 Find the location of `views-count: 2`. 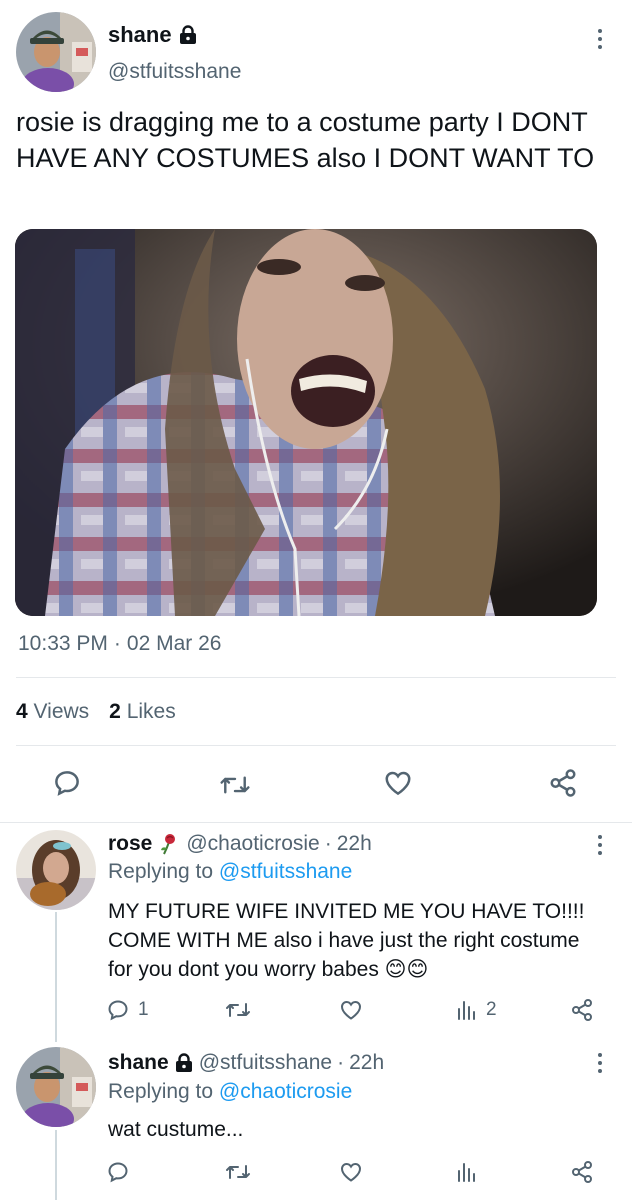

views-count: 2 is located at coordinates (491, 1009).